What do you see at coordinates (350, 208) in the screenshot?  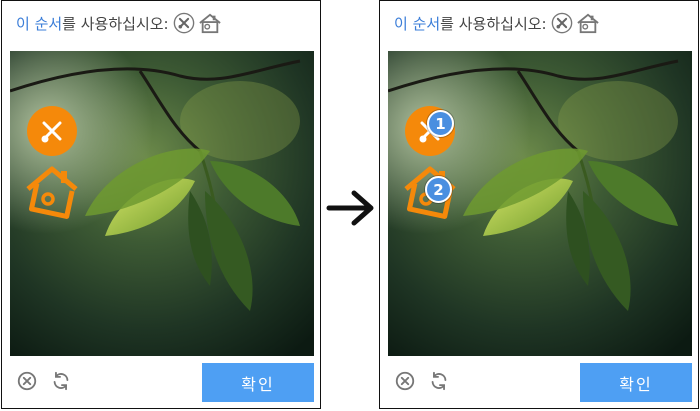 I see `arrow-right-icon` at bounding box center [350, 208].